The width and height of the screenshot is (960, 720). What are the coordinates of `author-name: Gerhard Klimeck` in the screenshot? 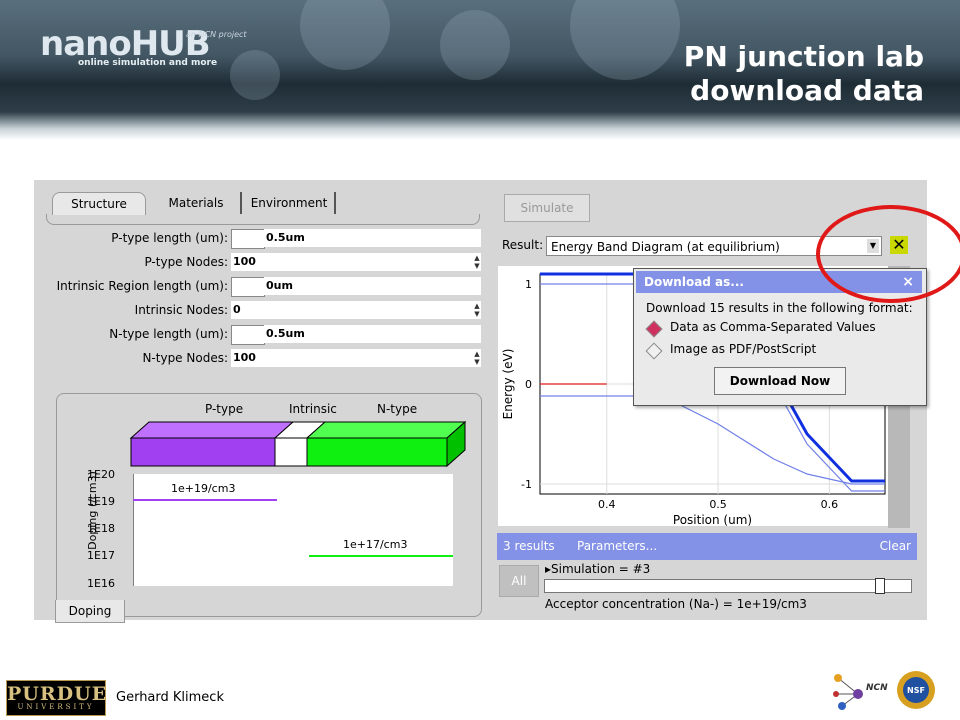 It's located at (170, 697).